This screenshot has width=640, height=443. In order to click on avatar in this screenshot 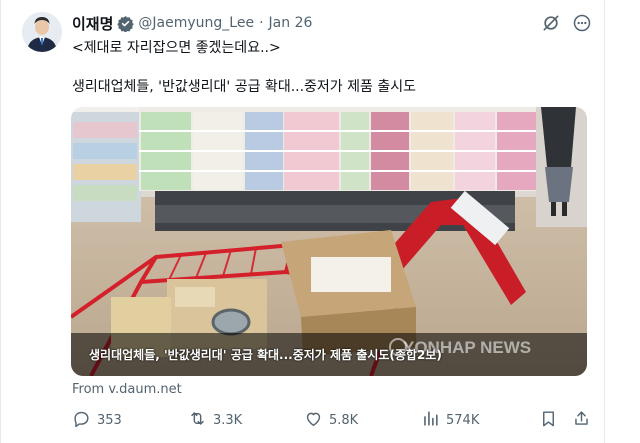, I will do `click(42, 32)`.